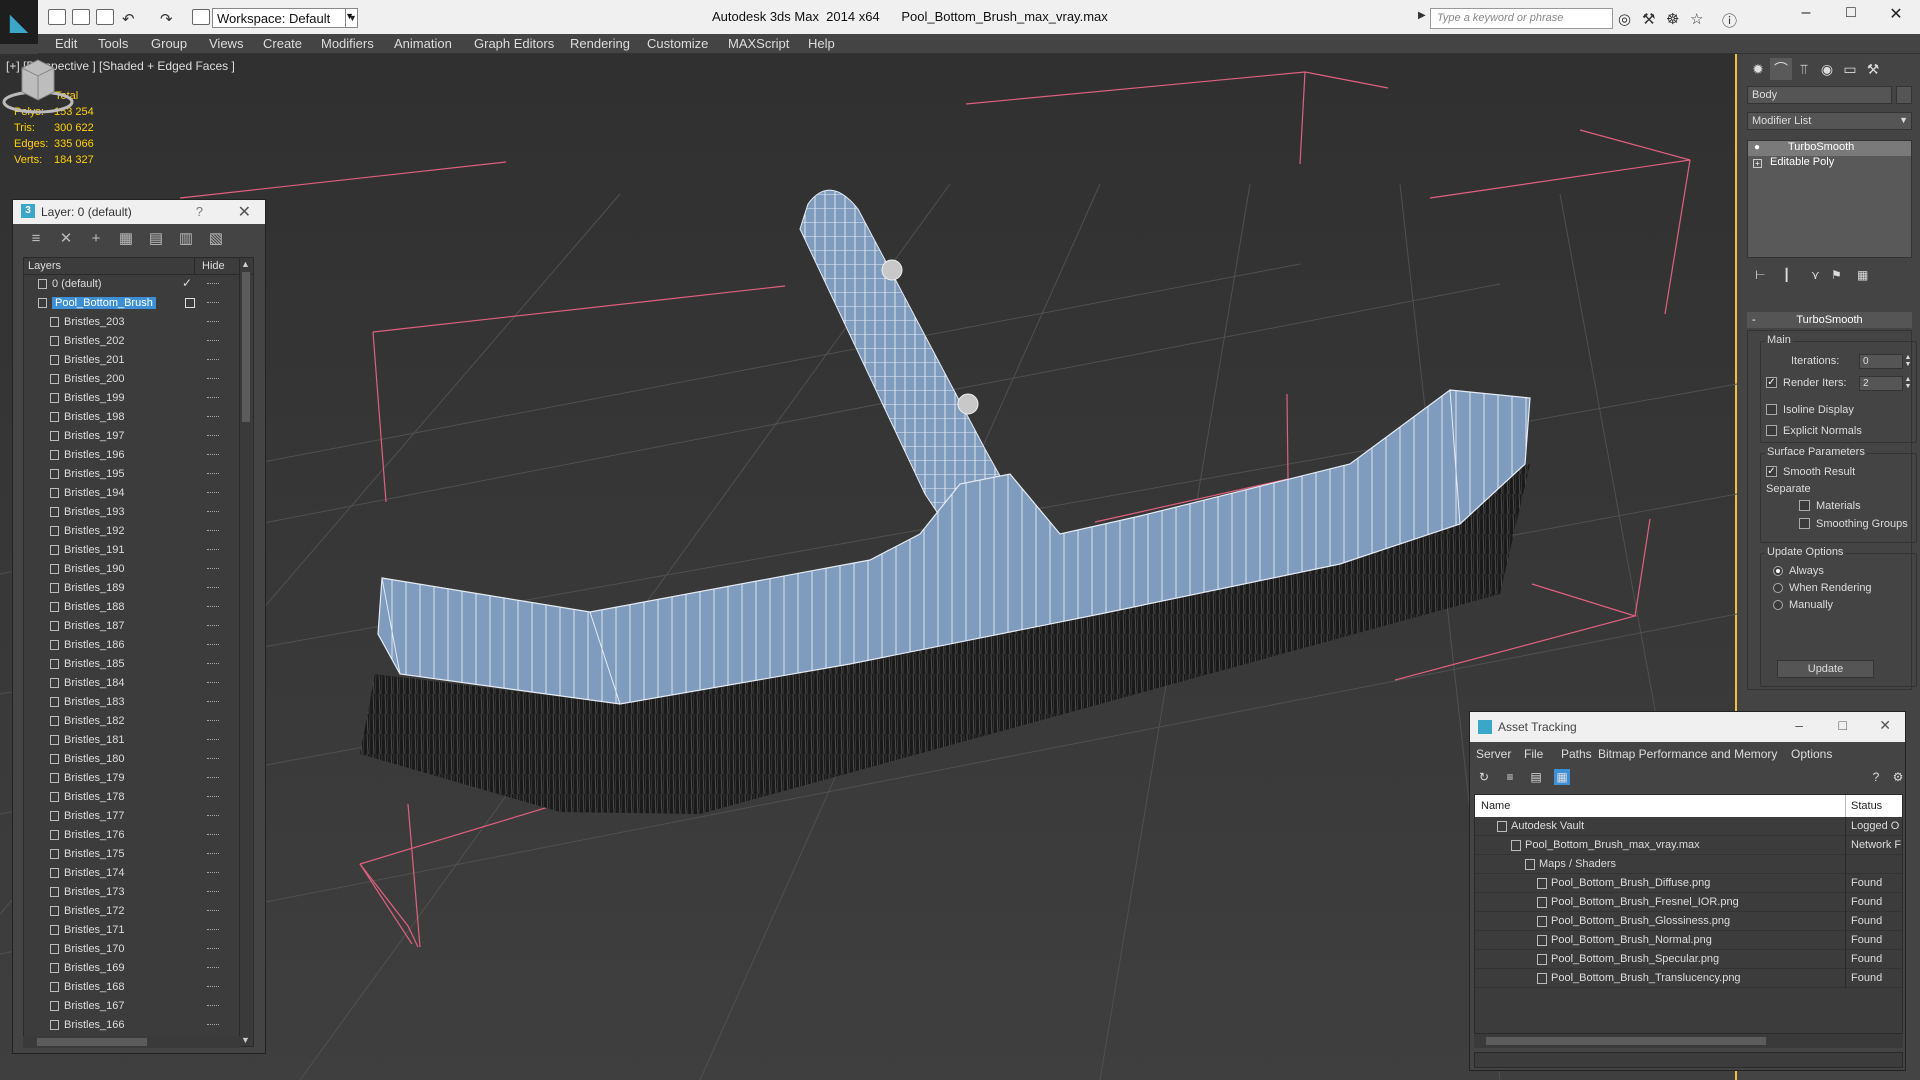 The width and height of the screenshot is (1920, 1080). Describe the element at coordinates (138, 797) in the screenshot. I see `layer-row: Bristles_178` at that location.